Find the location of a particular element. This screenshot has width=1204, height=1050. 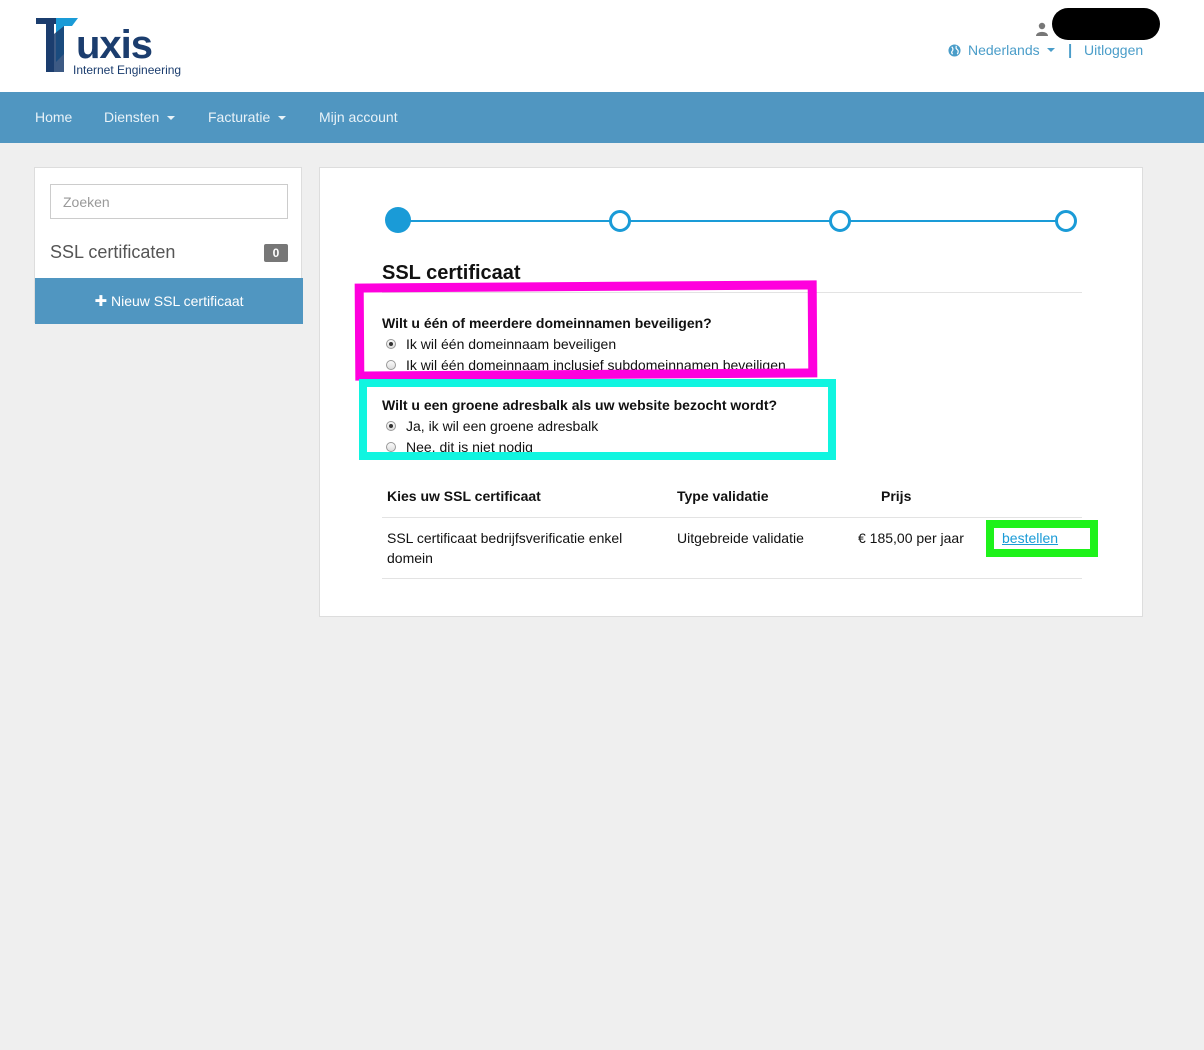

logout-link: Uitloggen is located at coordinates (1113, 50).